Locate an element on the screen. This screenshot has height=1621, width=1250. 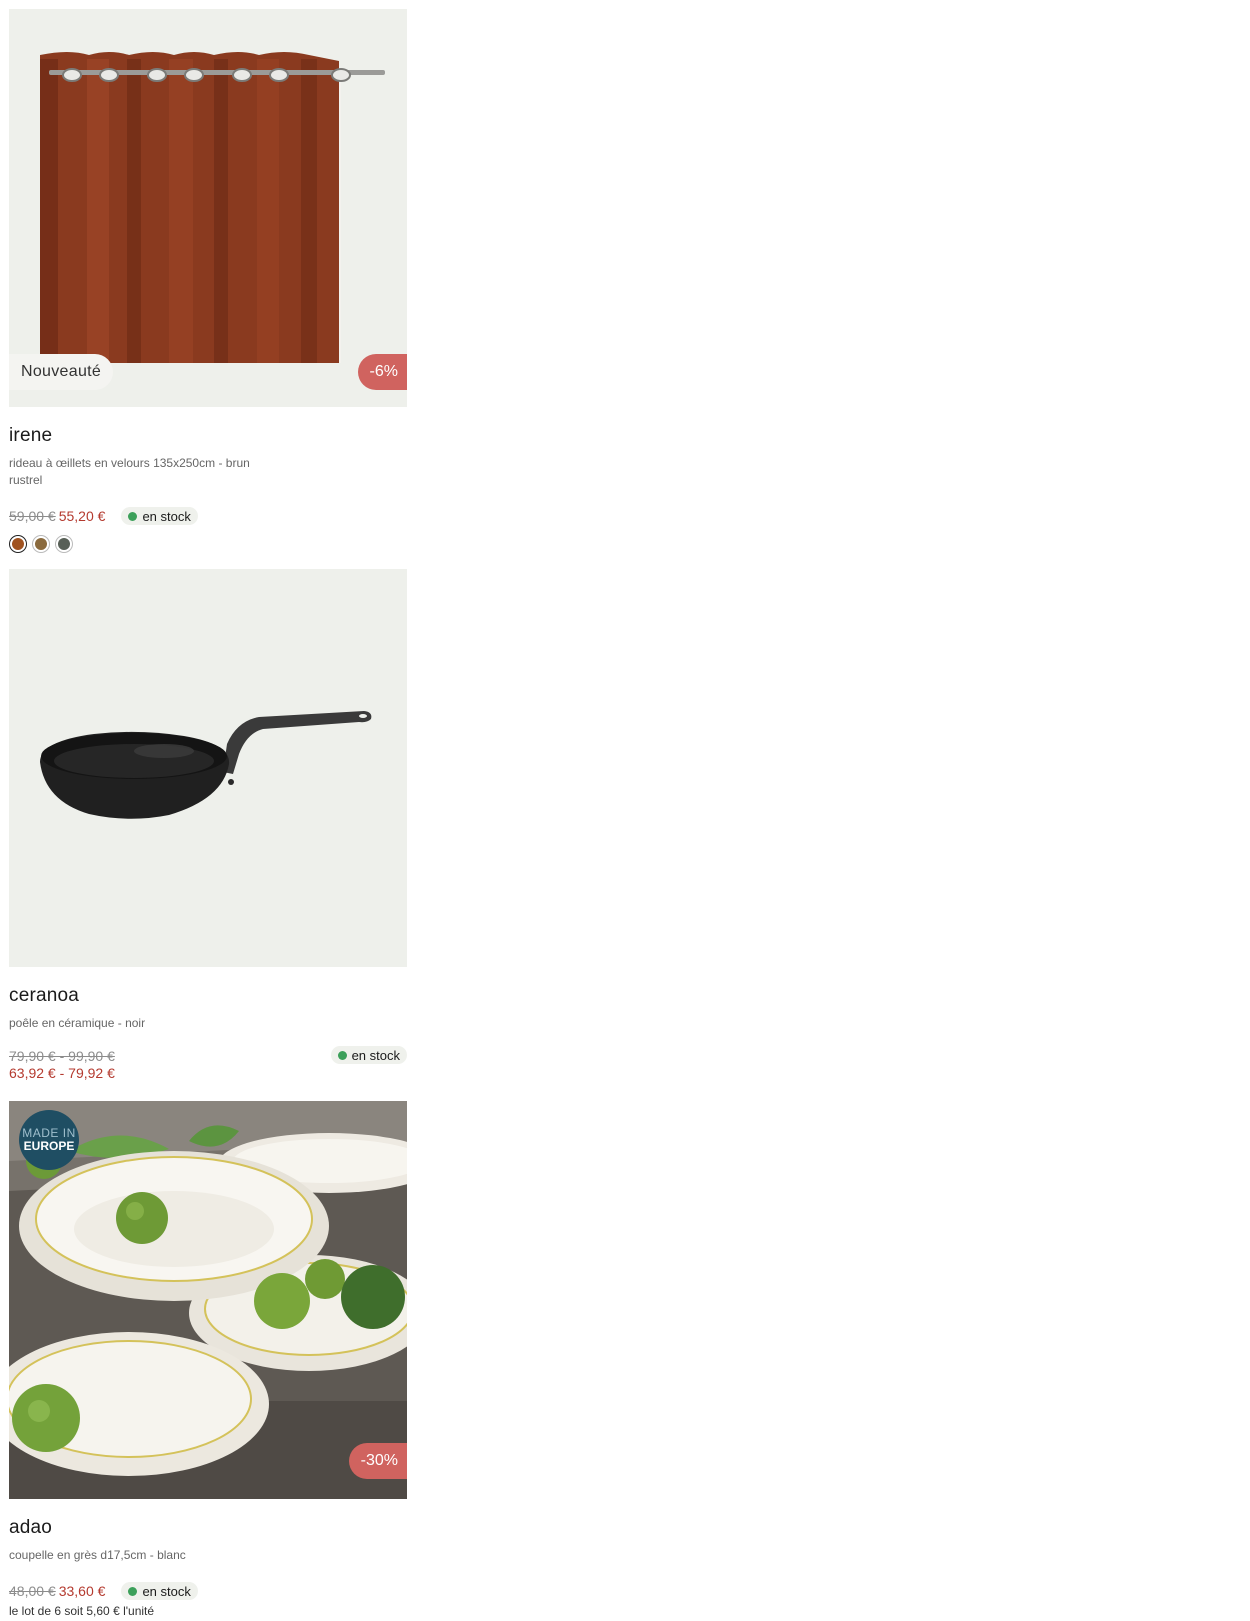
price-row: 48,00 € 33,60 € en stock is located at coordinates (208, 1591).